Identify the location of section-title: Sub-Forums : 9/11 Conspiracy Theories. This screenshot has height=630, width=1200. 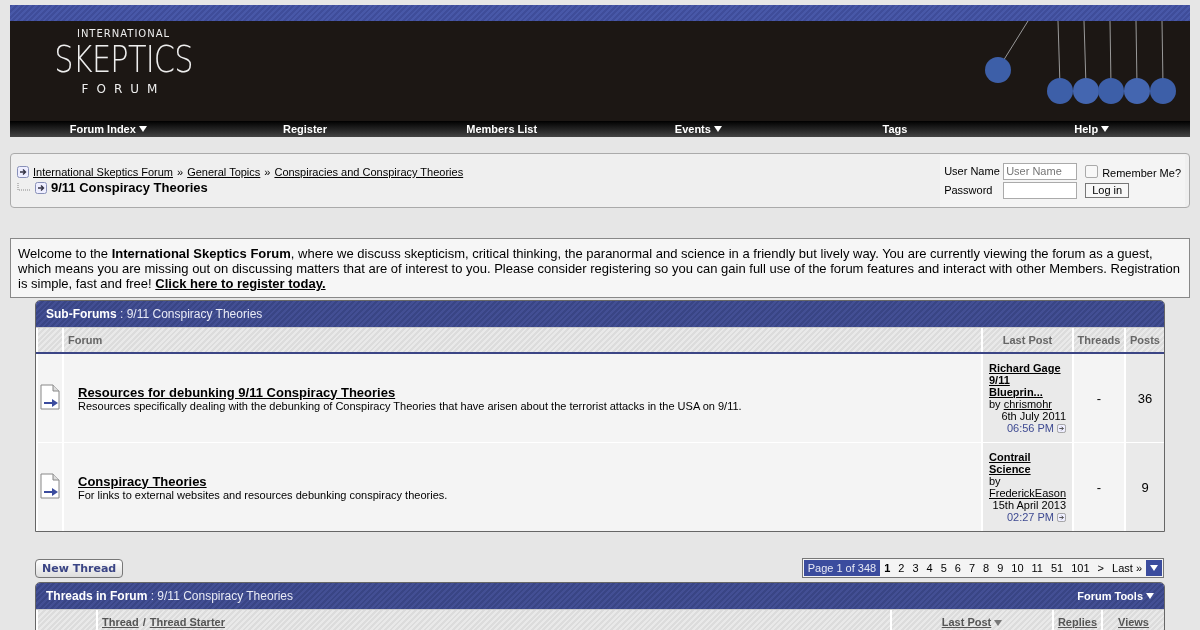
(154, 314).